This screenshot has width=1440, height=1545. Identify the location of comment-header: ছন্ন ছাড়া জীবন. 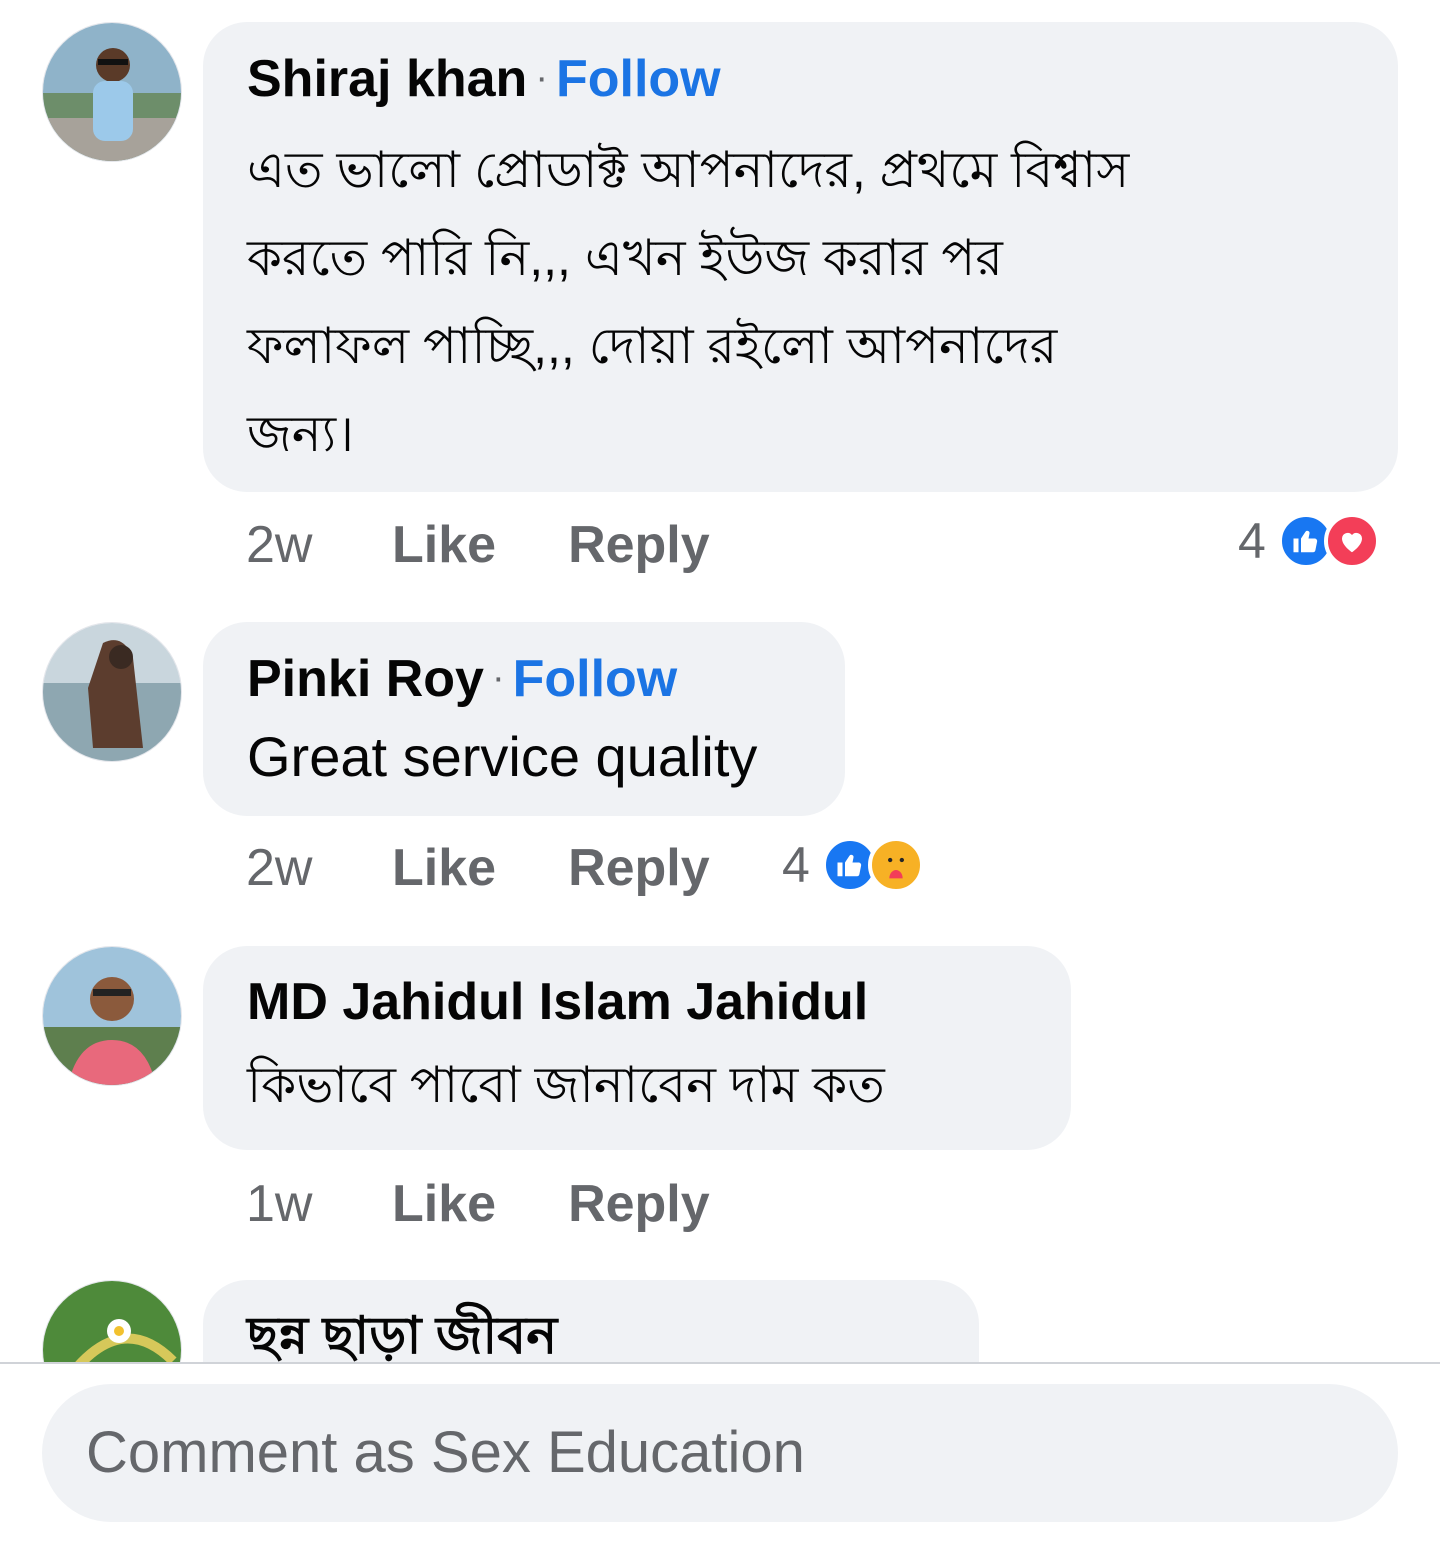
(402, 1335).